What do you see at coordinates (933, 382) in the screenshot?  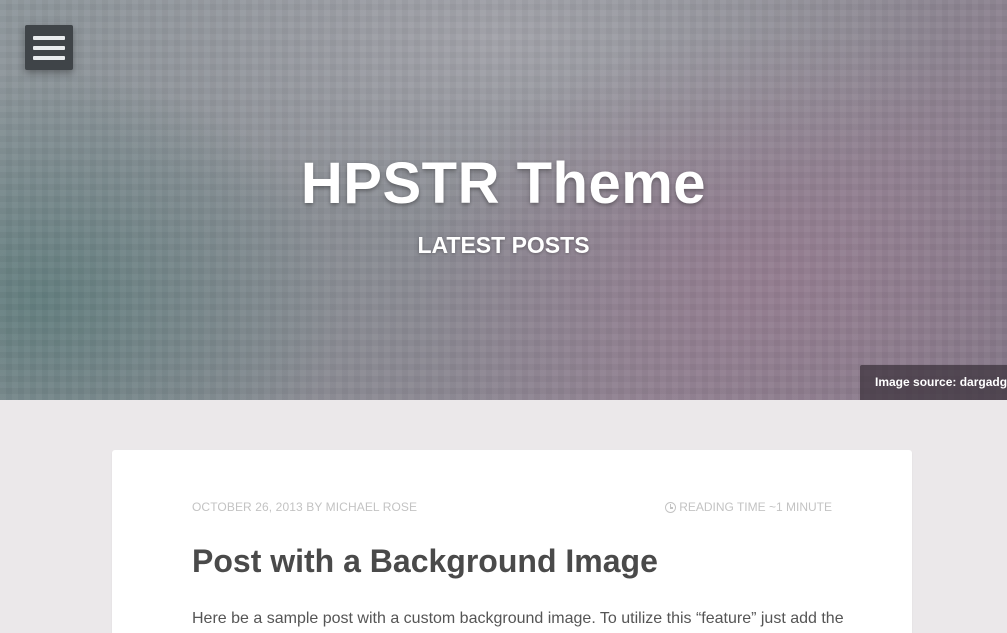 I see `image-source-credit: Image source: dargadgetz` at bounding box center [933, 382].